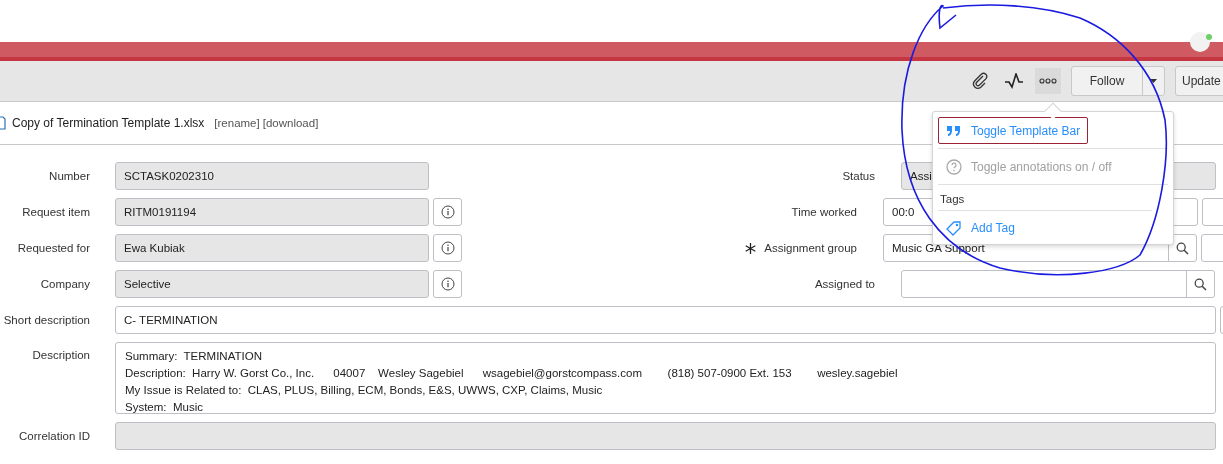  Describe the element at coordinates (65, 284) in the screenshot. I see `field-label: Company` at that location.